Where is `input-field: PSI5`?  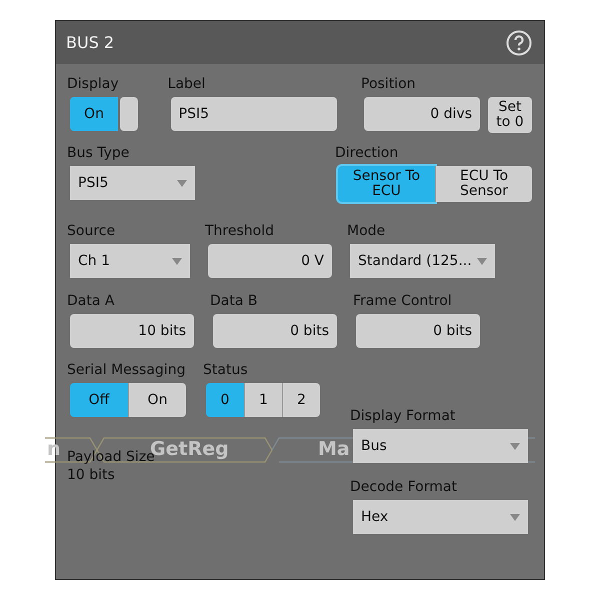 input-field: PSI5 is located at coordinates (253, 114).